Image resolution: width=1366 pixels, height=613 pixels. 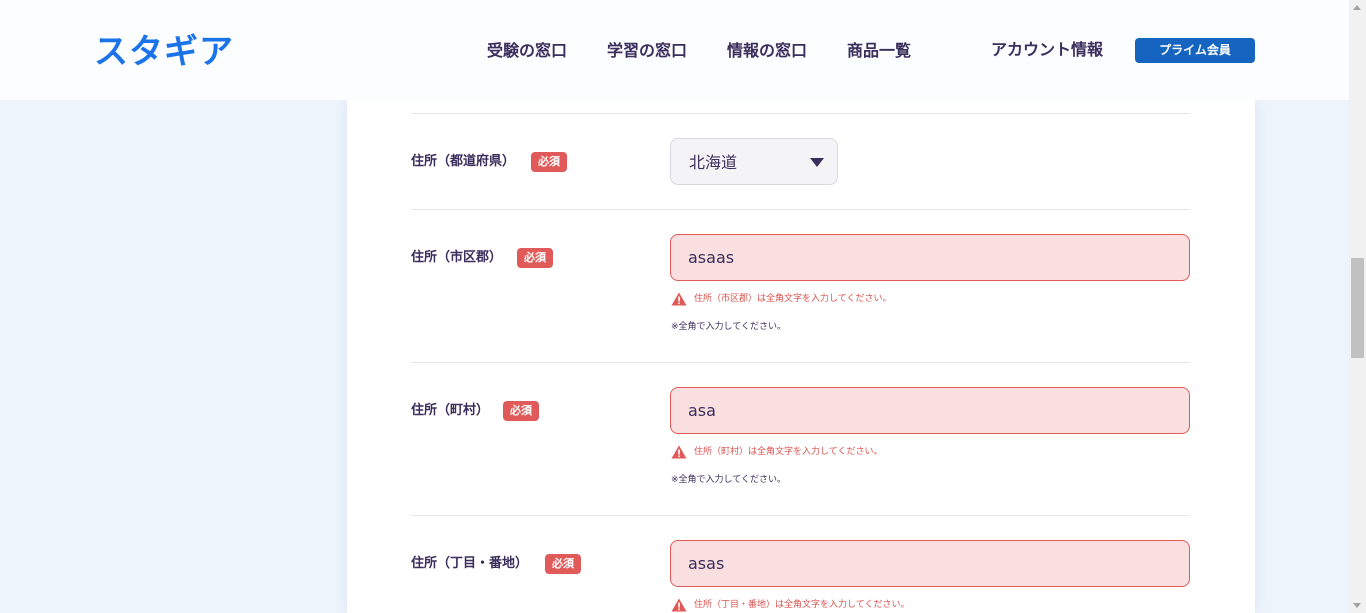 I want to click on nav-exam-window: 受験の窓口, so click(x=527, y=51).